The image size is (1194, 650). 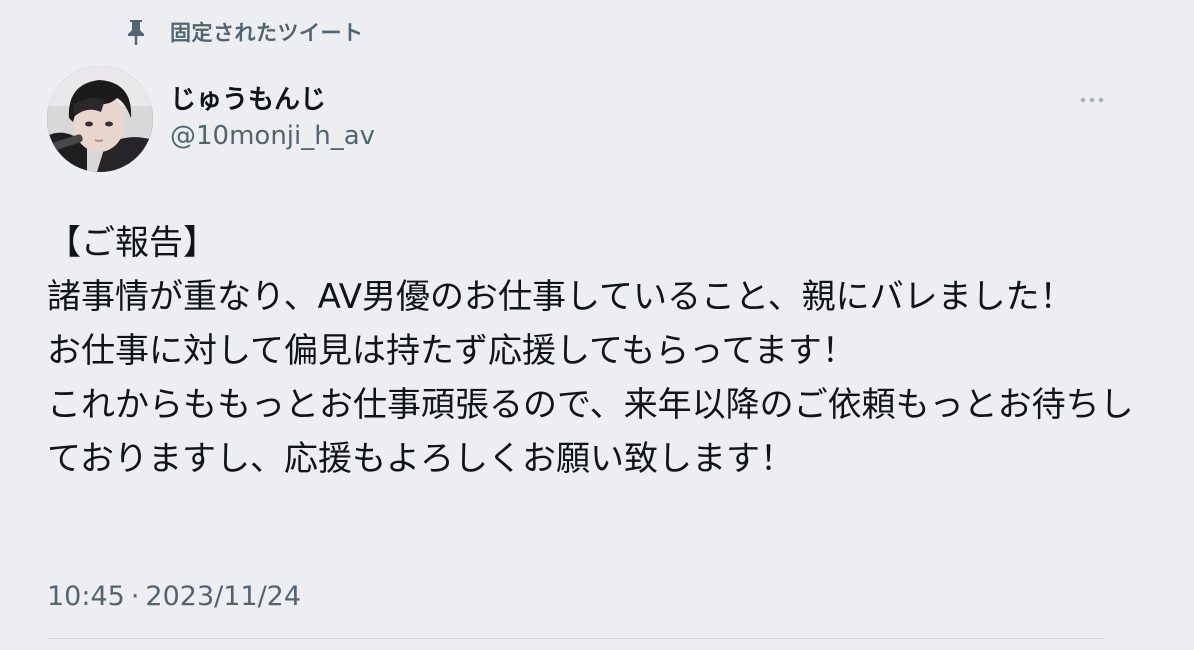 What do you see at coordinates (86, 597) in the screenshot?
I see `tweet-time-link: 10:45` at bounding box center [86, 597].